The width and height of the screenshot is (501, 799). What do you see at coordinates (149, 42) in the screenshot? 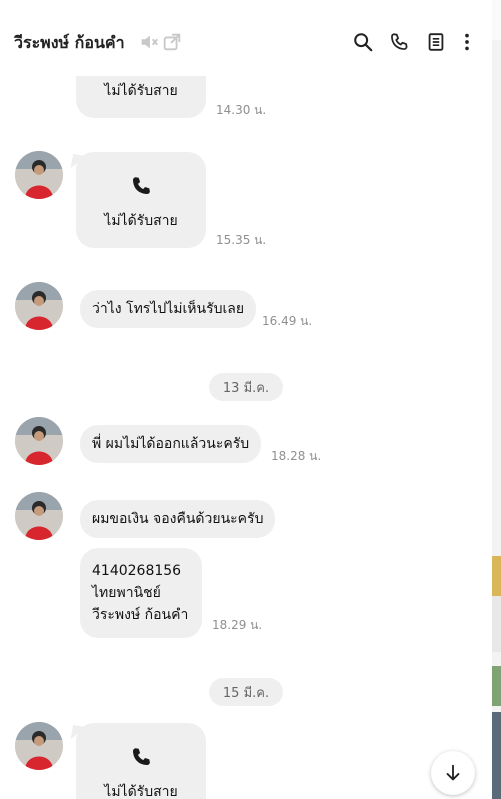
I see `mute-icon` at bounding box center [149, 42].